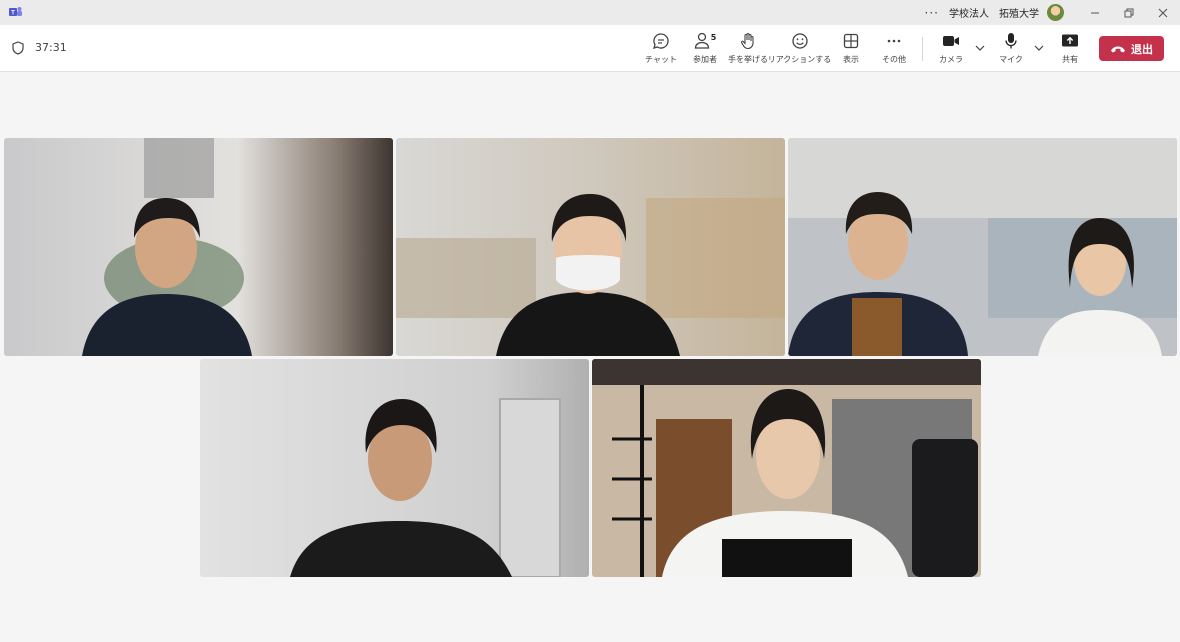 The width and height of the screenshot is (1180, 642). I want to click on organization-name: 学校法人 拓殖大学, so click(994, 14).